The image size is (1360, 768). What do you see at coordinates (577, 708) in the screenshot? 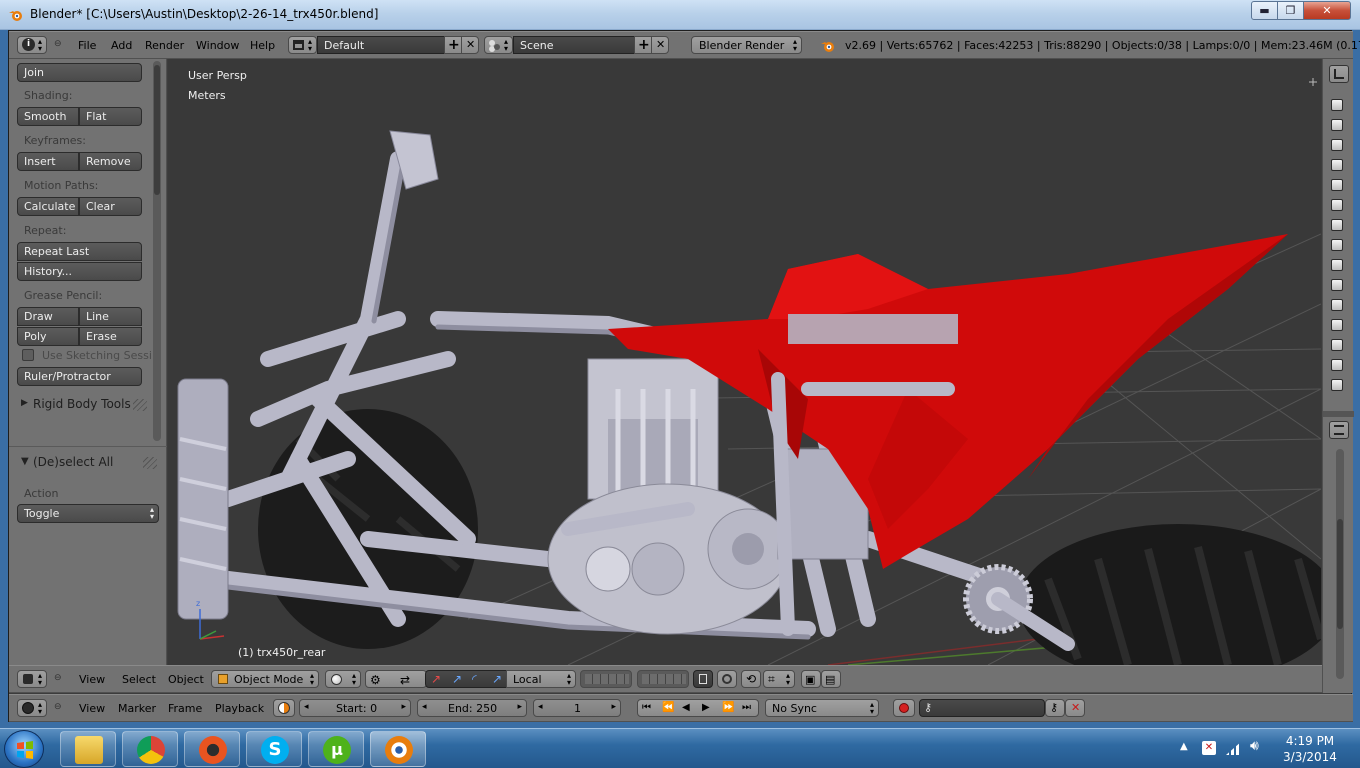
I see `current-frame-field: ◂ 1 ▸` at bounding box center [577, 708].